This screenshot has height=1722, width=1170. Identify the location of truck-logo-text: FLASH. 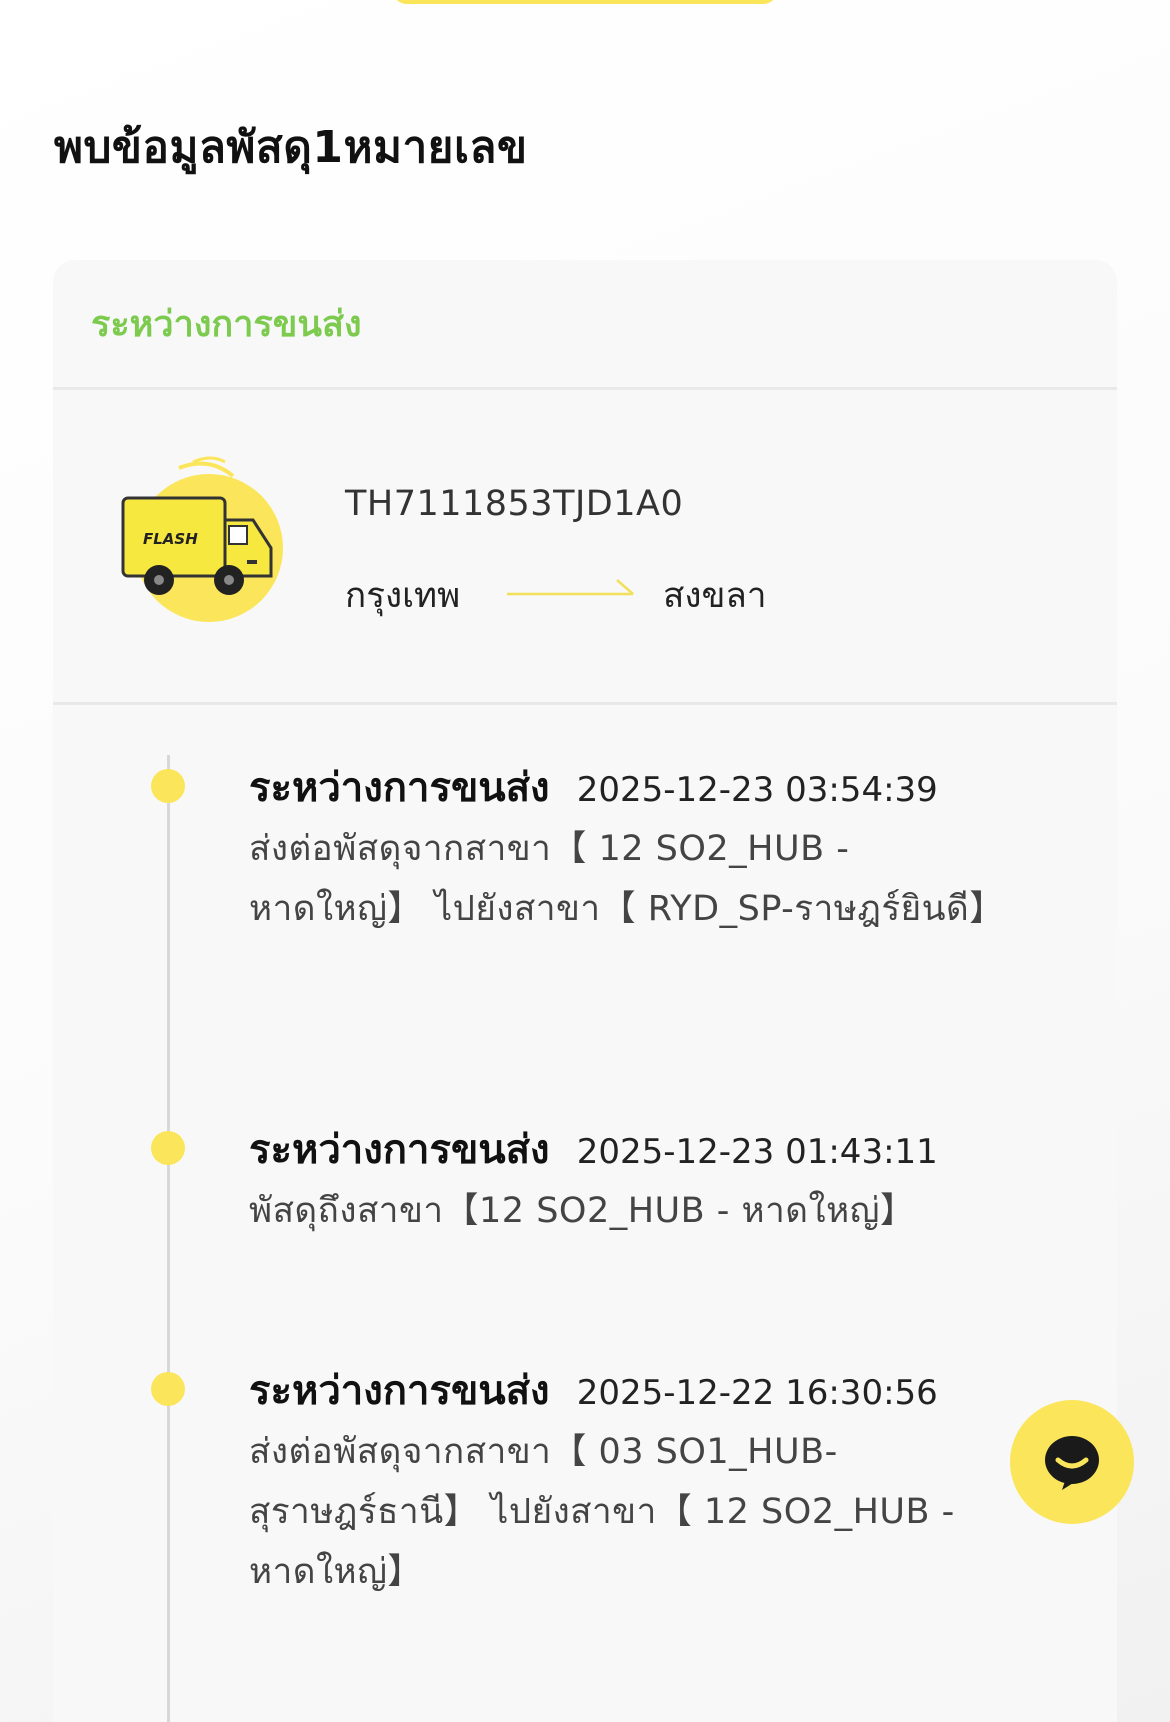
(170, 539).